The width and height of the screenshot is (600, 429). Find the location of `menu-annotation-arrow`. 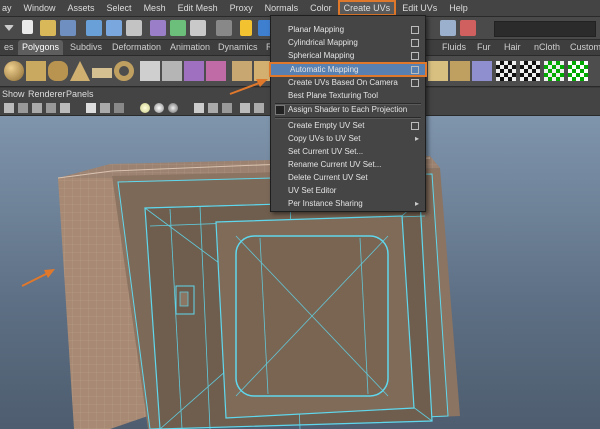

menu-annotation-arrow is located at coordinates (248, 87).